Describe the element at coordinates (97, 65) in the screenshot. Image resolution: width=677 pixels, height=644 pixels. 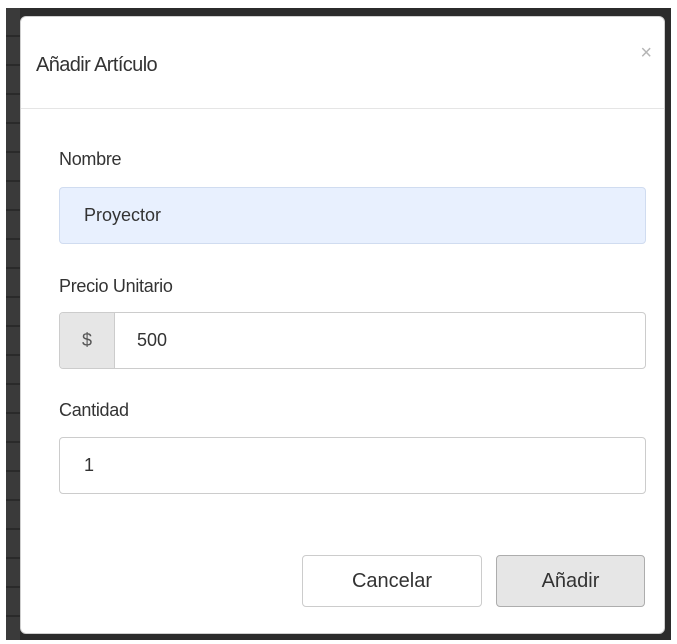
I see `dialog-title: Añadir Artículo` at that location.